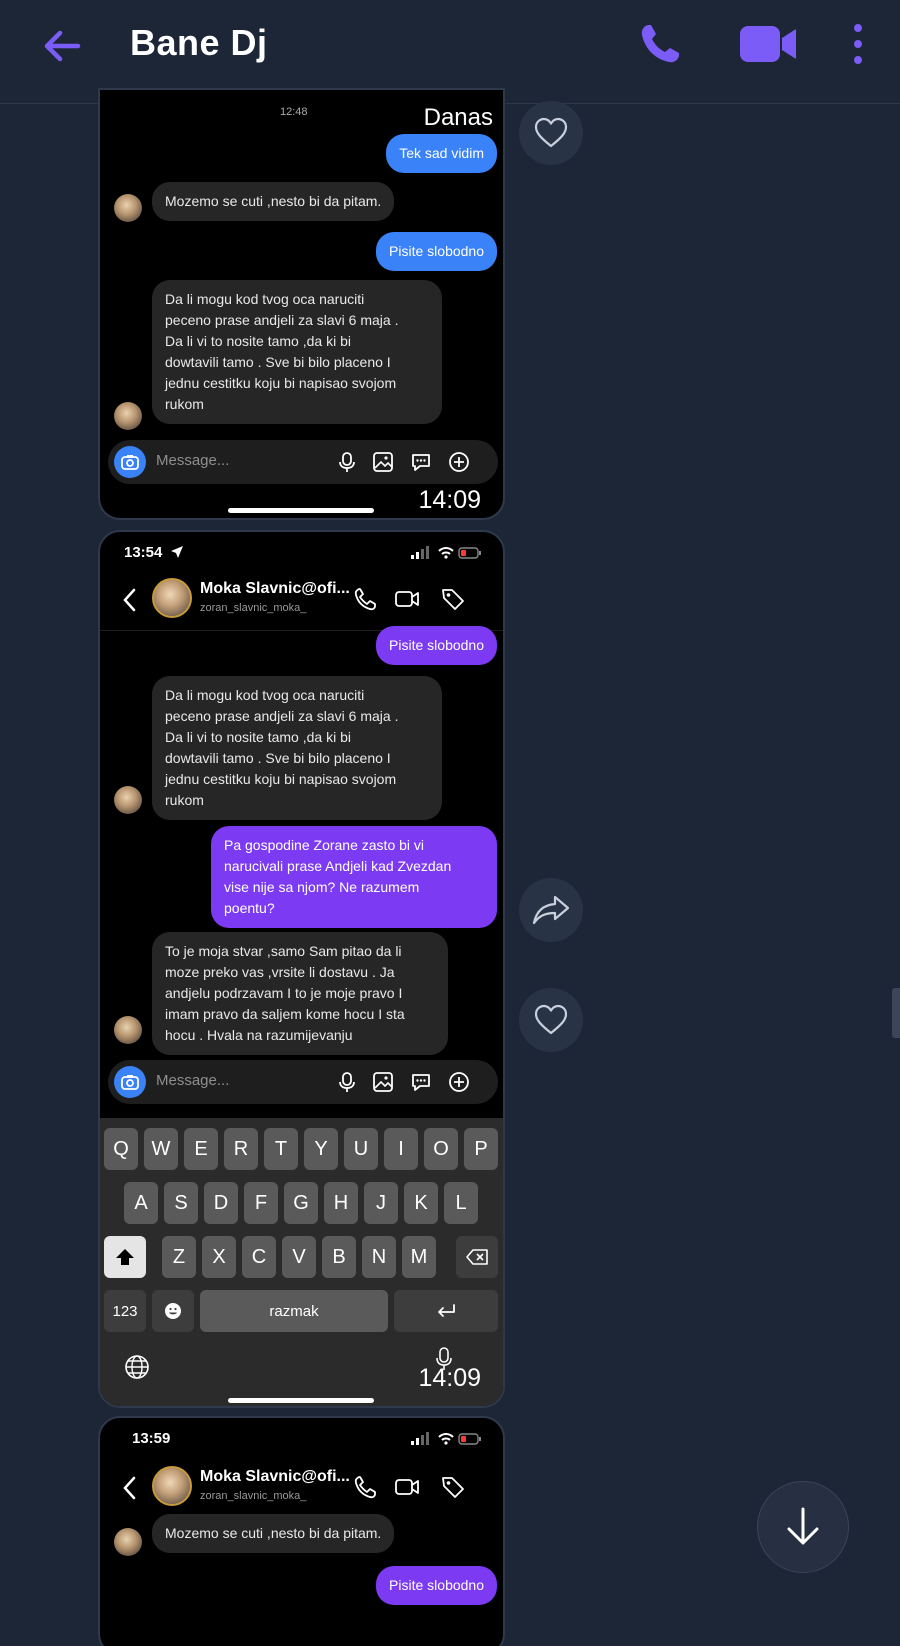 This screenshot has height=1646, width=900. What do you see at coordinates (419, 1257) in the screenshot?
I see `key: M` at bounding box center [419, 1257].